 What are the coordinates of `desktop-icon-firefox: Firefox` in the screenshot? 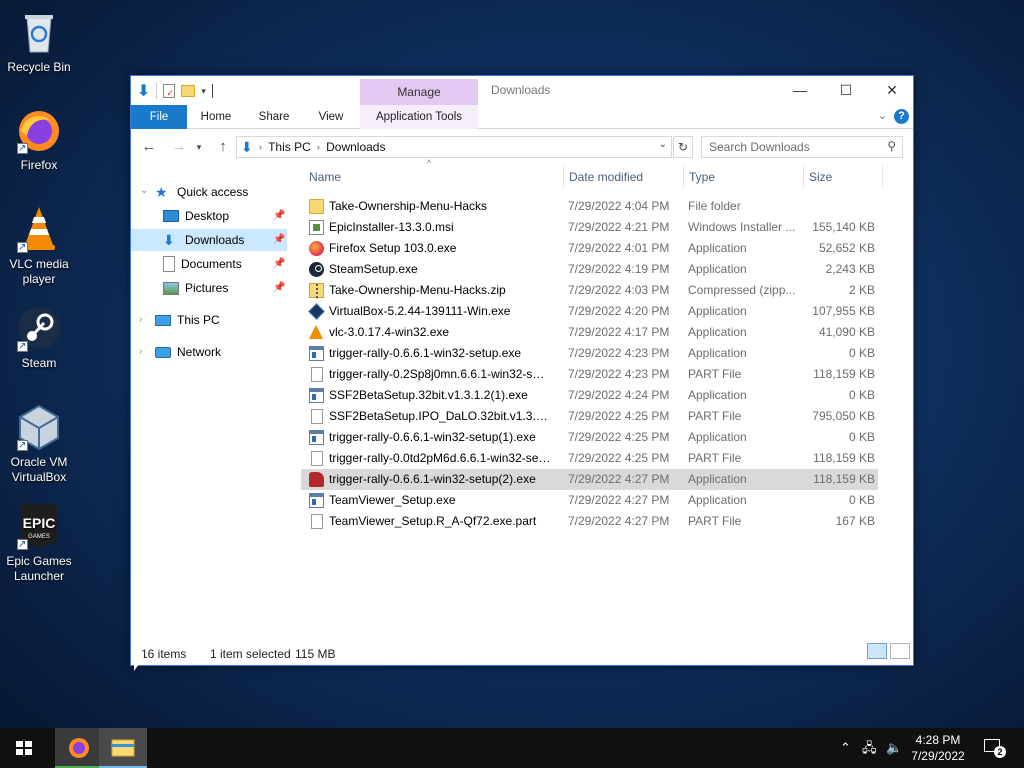 It's located at (39, 139).